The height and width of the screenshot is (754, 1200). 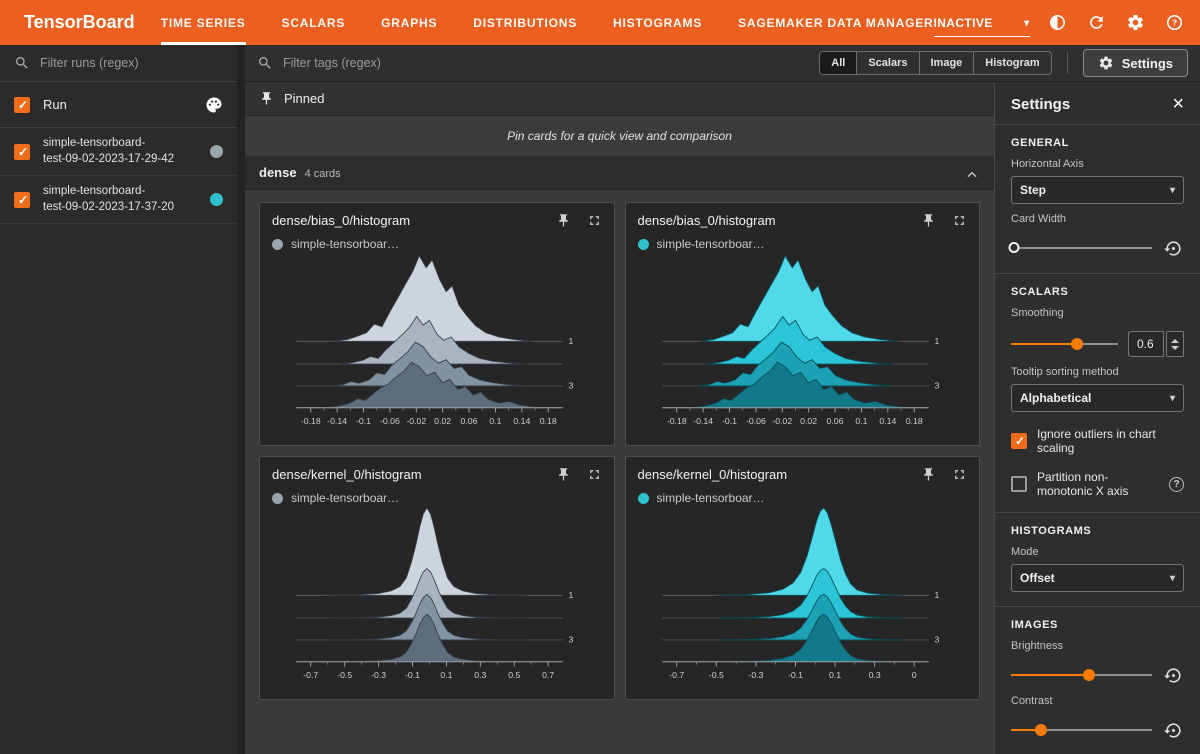 What do you see at coordinates (947, 63) in the screenshot?
I see `filter-image: Image` at bounding box center [947, 63].